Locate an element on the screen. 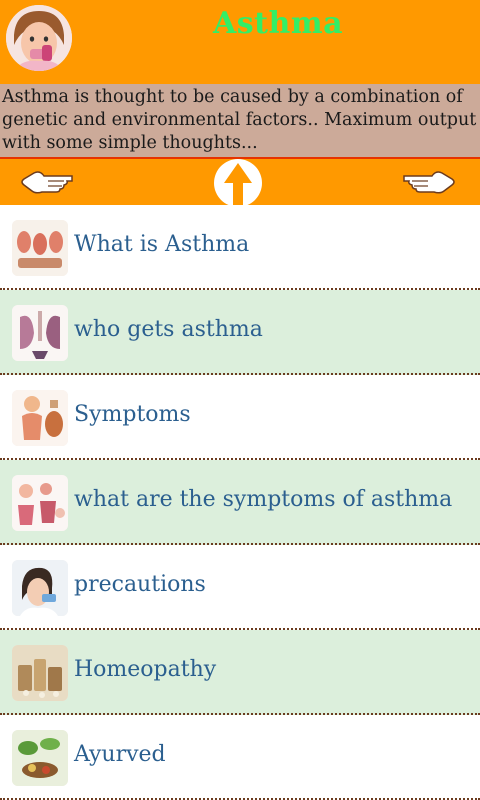 The width and height of the screenshot is (480, 800). list-item: what are the symptoms of asthma is located at coordinates (240, 502).